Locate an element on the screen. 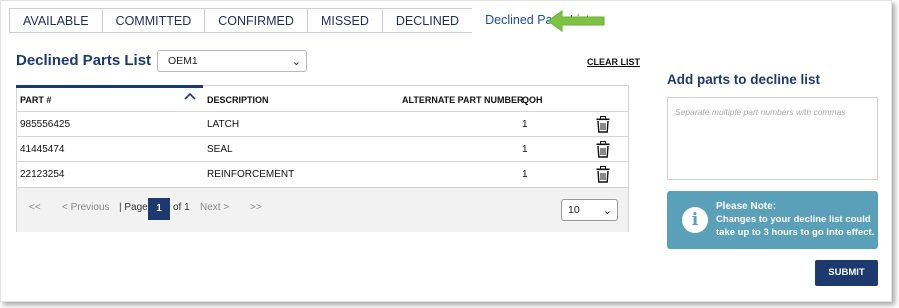 The width and height of the screenshot is (899, 308). last-page-button: >> is located at coordinates (256, 207).